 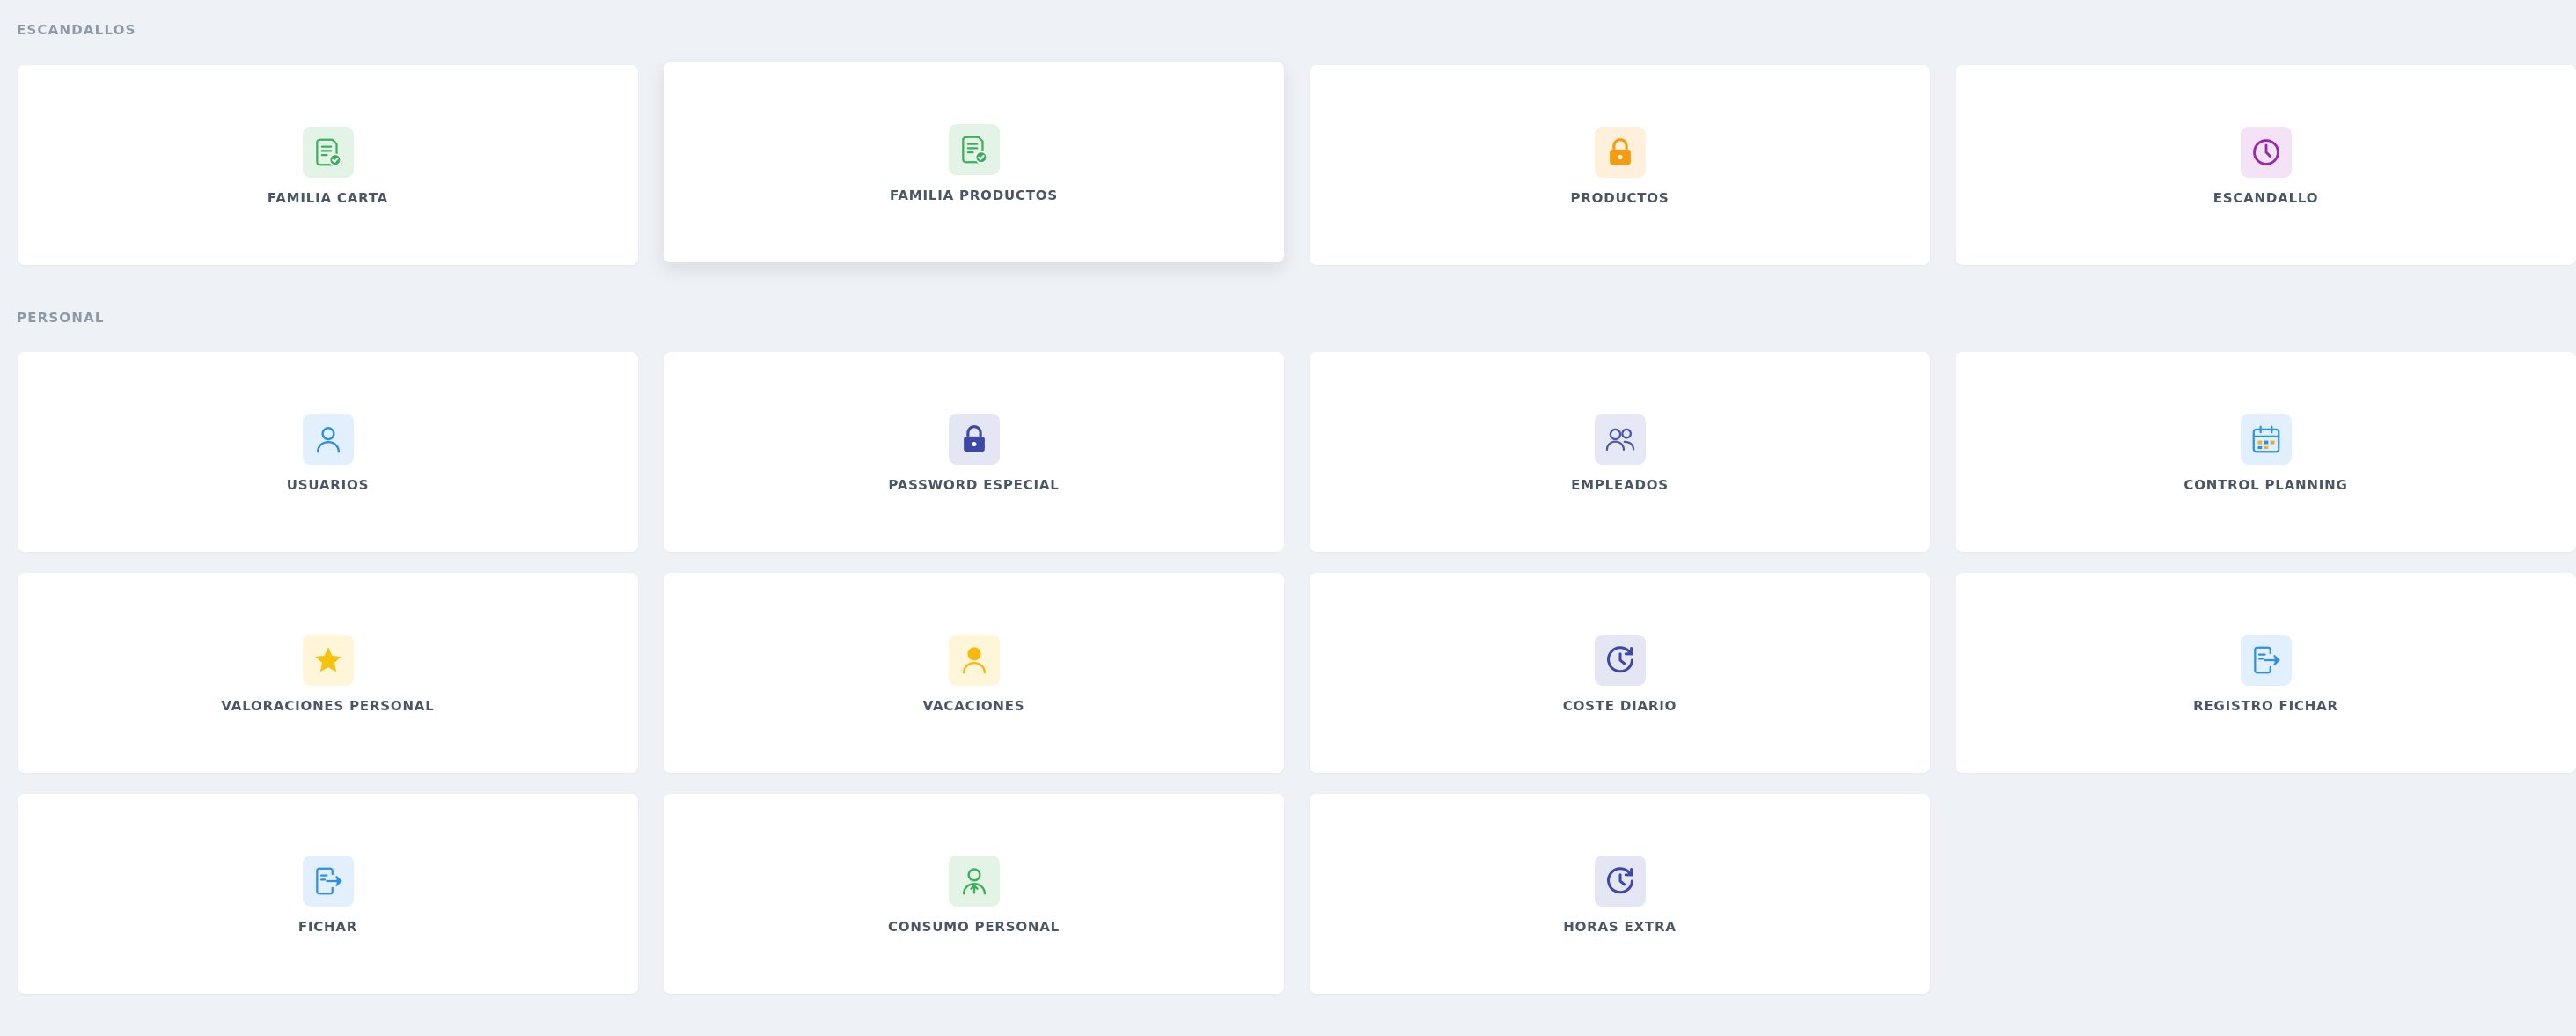 I want to click on card-vacaciones: VACACIONES, so click(x=974, y=673).